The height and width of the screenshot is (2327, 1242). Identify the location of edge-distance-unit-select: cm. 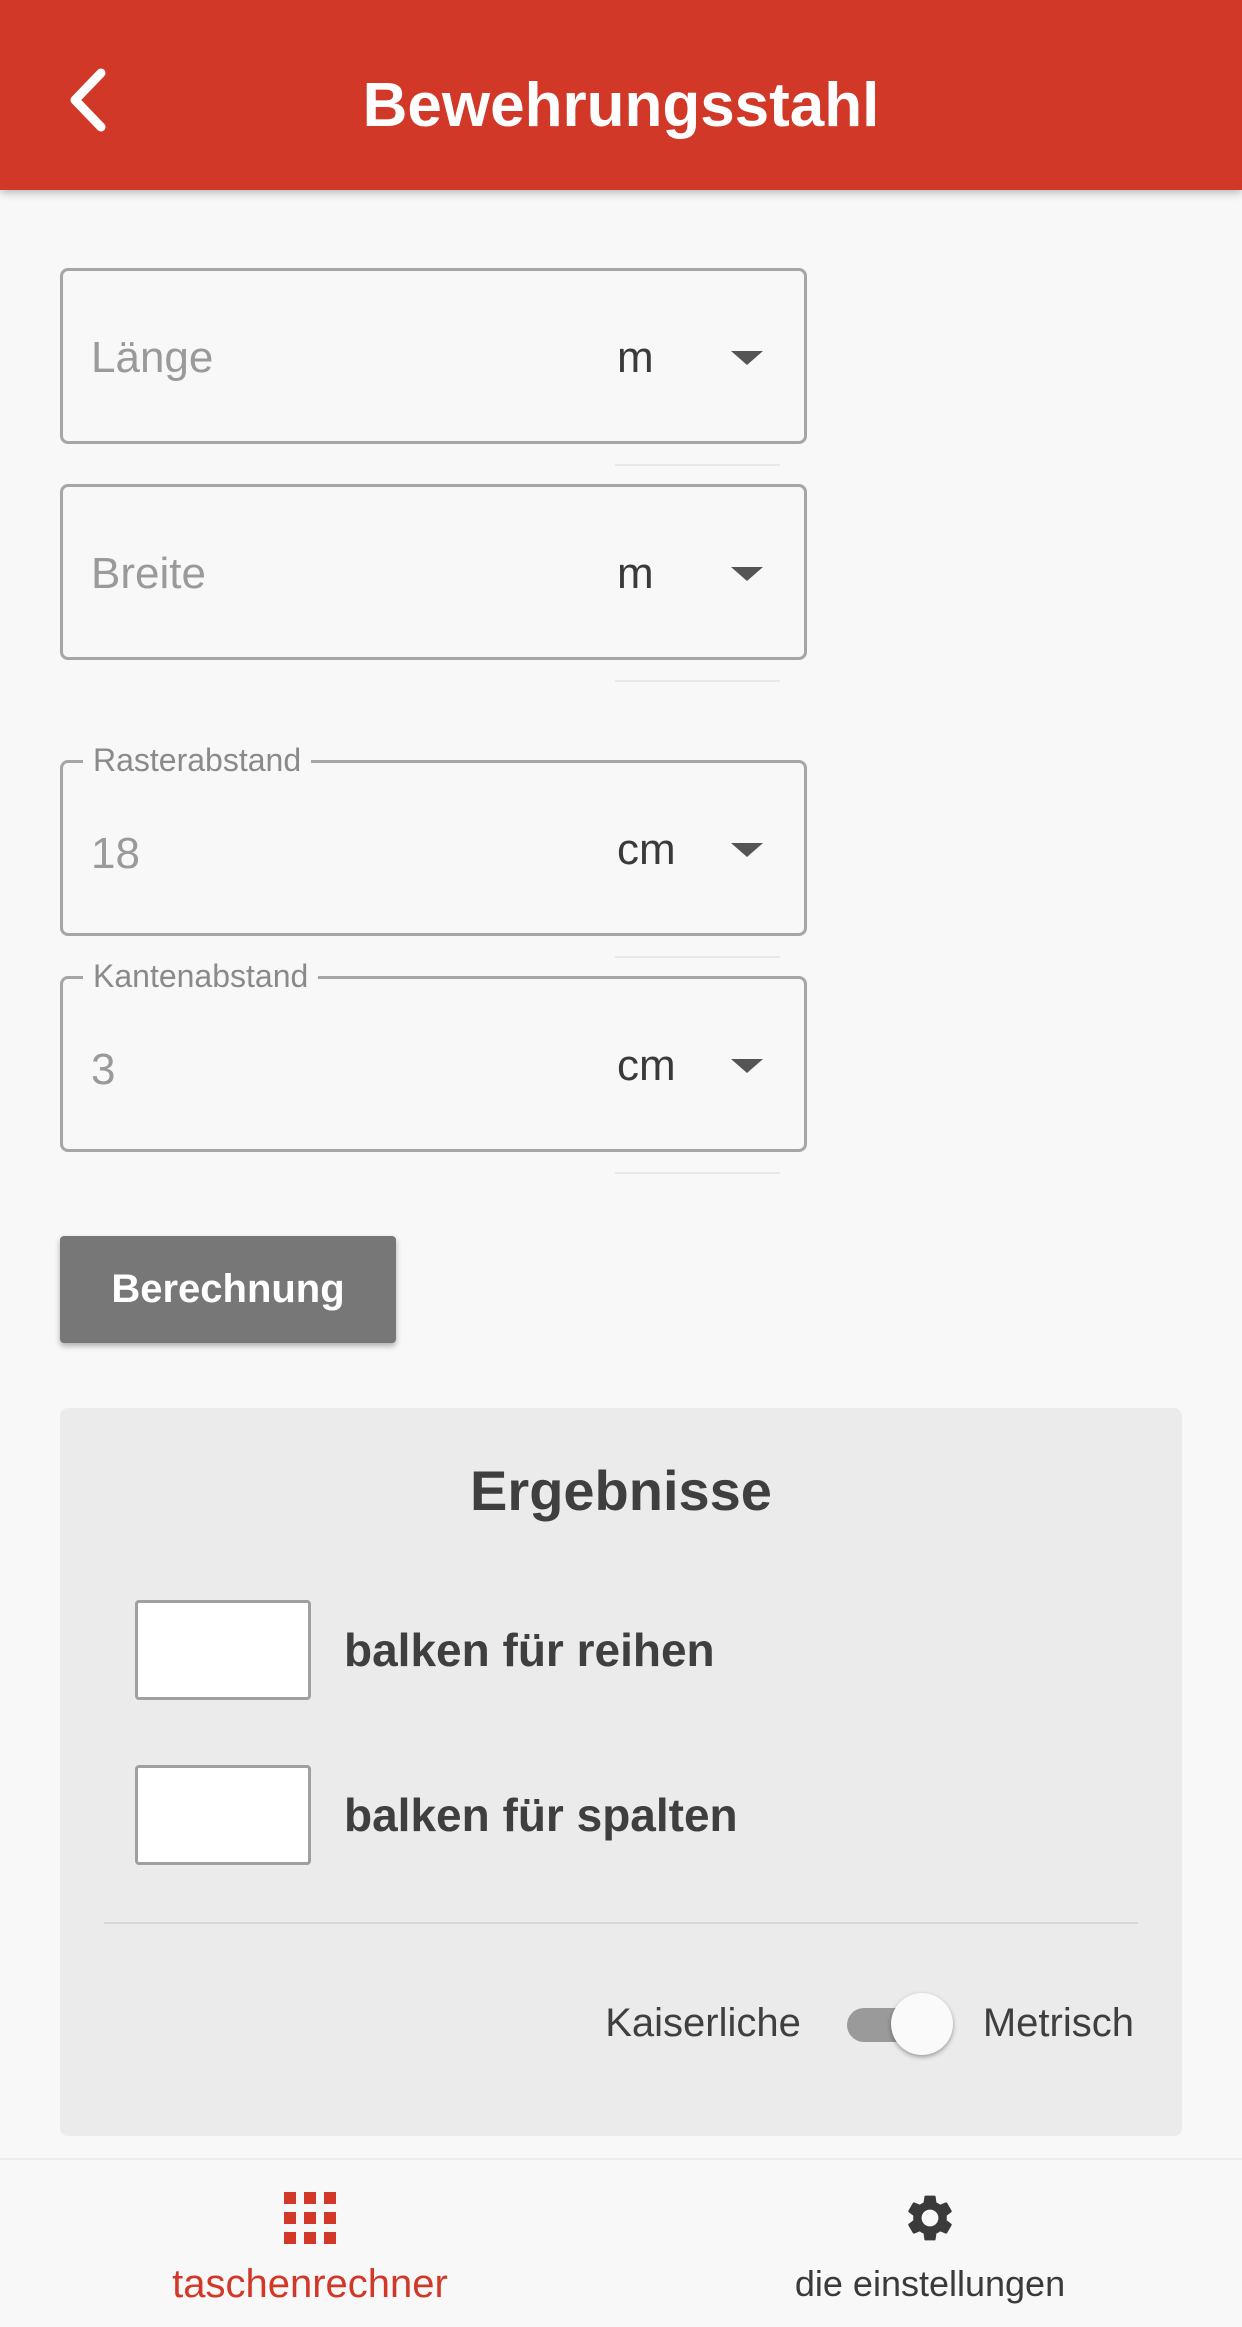
(646, 1066).